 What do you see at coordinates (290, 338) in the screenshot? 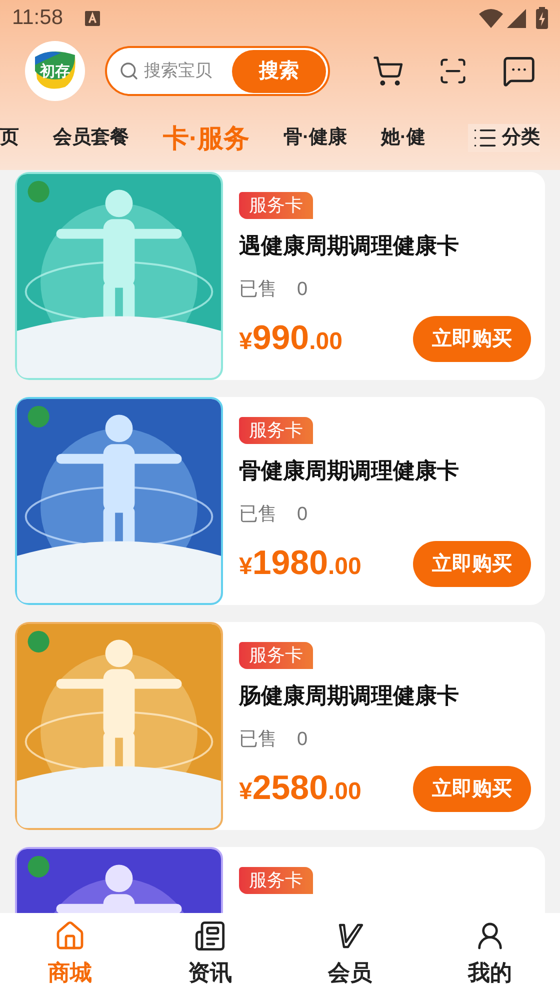
I see `product-price: ¥990.00` at bounding box center [290, 338].